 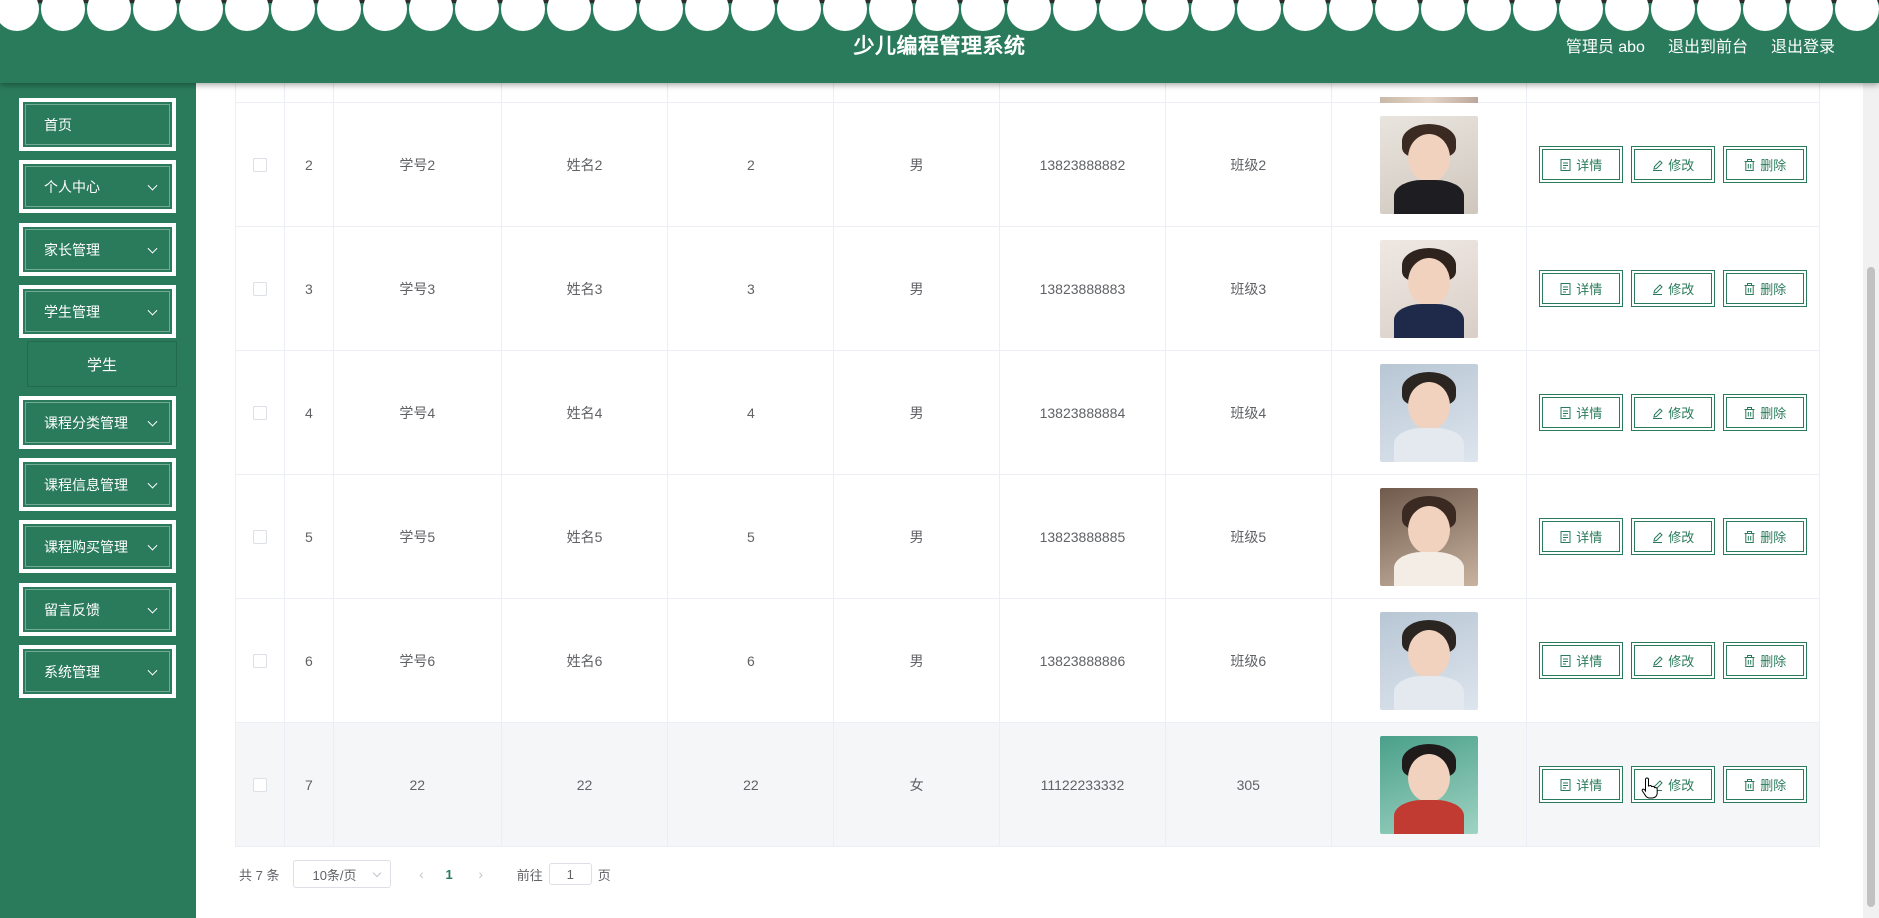 What do you see at coordinates (72, 609) in the screenshot?
I see `sidebar-item-label: 留言反馈` at bounding box center [72, 609].